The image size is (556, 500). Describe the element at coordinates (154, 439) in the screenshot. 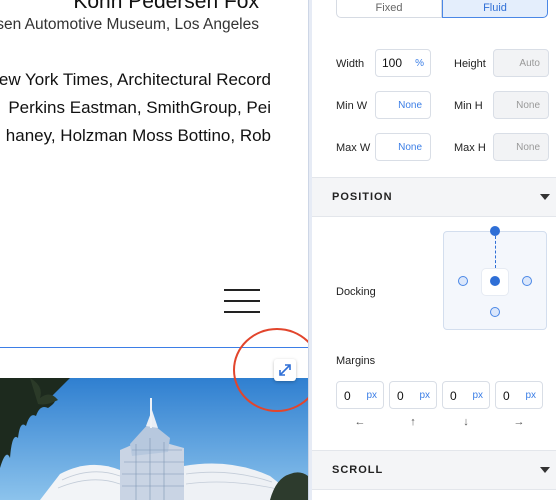

I see `museum-photo` at that location.